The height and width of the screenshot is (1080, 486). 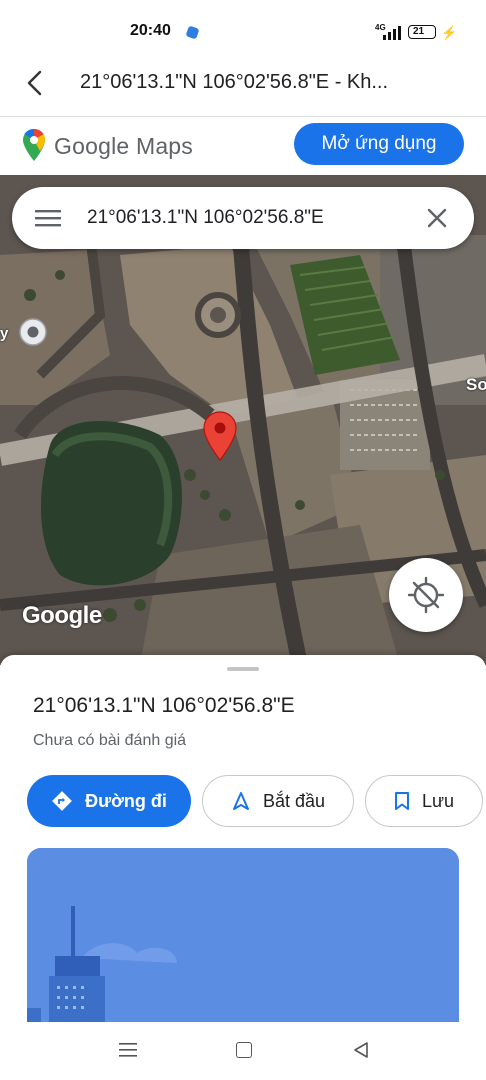 I want to click on back-triangle-icon, so click(x=361, y=1050).